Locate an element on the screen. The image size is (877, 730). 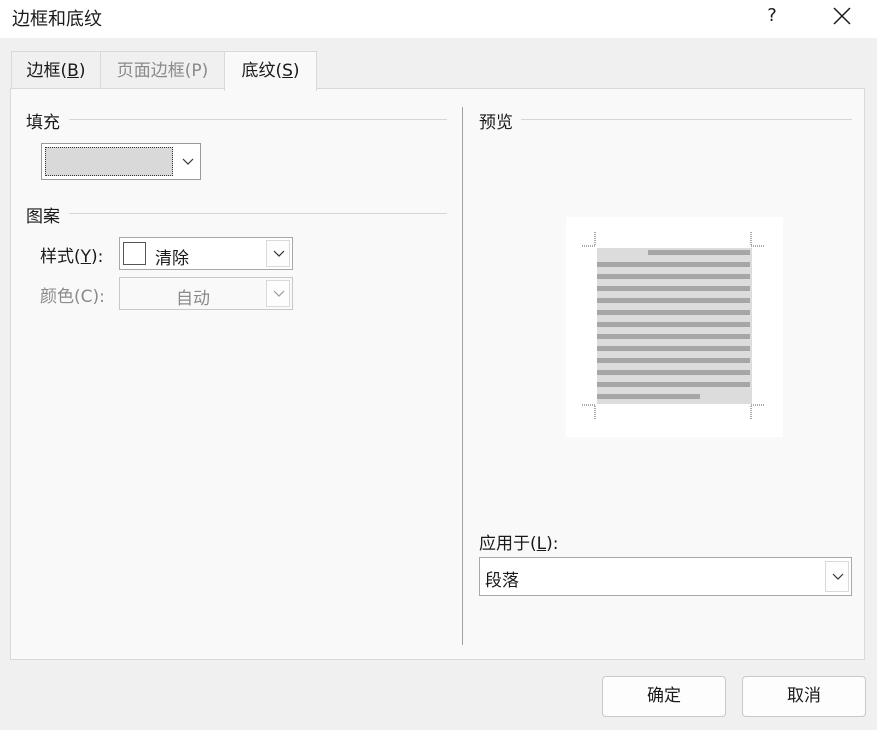
close-icon is located at coordinates (842, 16).